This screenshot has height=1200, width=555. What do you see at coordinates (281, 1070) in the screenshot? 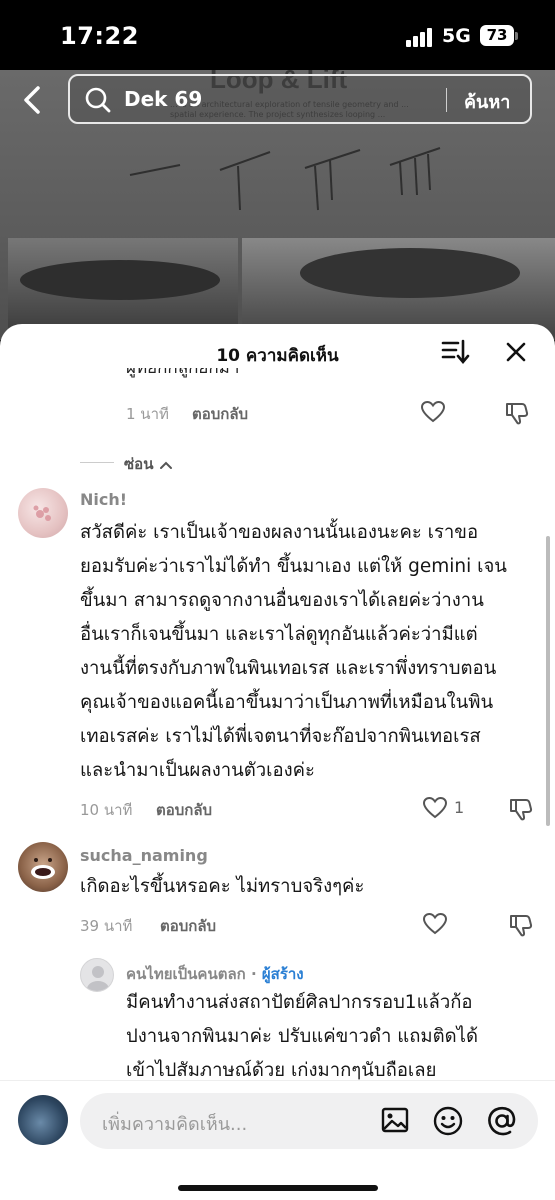
I see `reply-line: เข้าไปสัมภาษณ์ด้วย เก่งมากๆนับถือเลย` at bounding box center [281, 1070].